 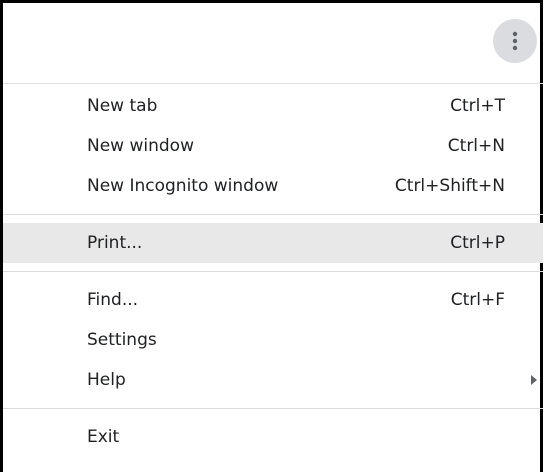 I want to click on menu-item-shortcut: Ctrl+P, so click(x=477, y=243).